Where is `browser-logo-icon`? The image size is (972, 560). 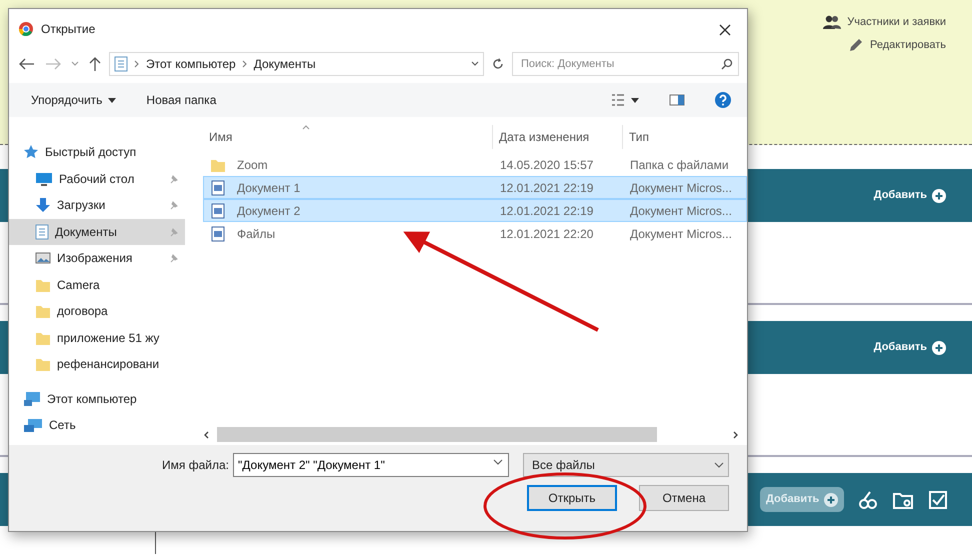 browser-logo-icon is located at coordinates (26, 29).